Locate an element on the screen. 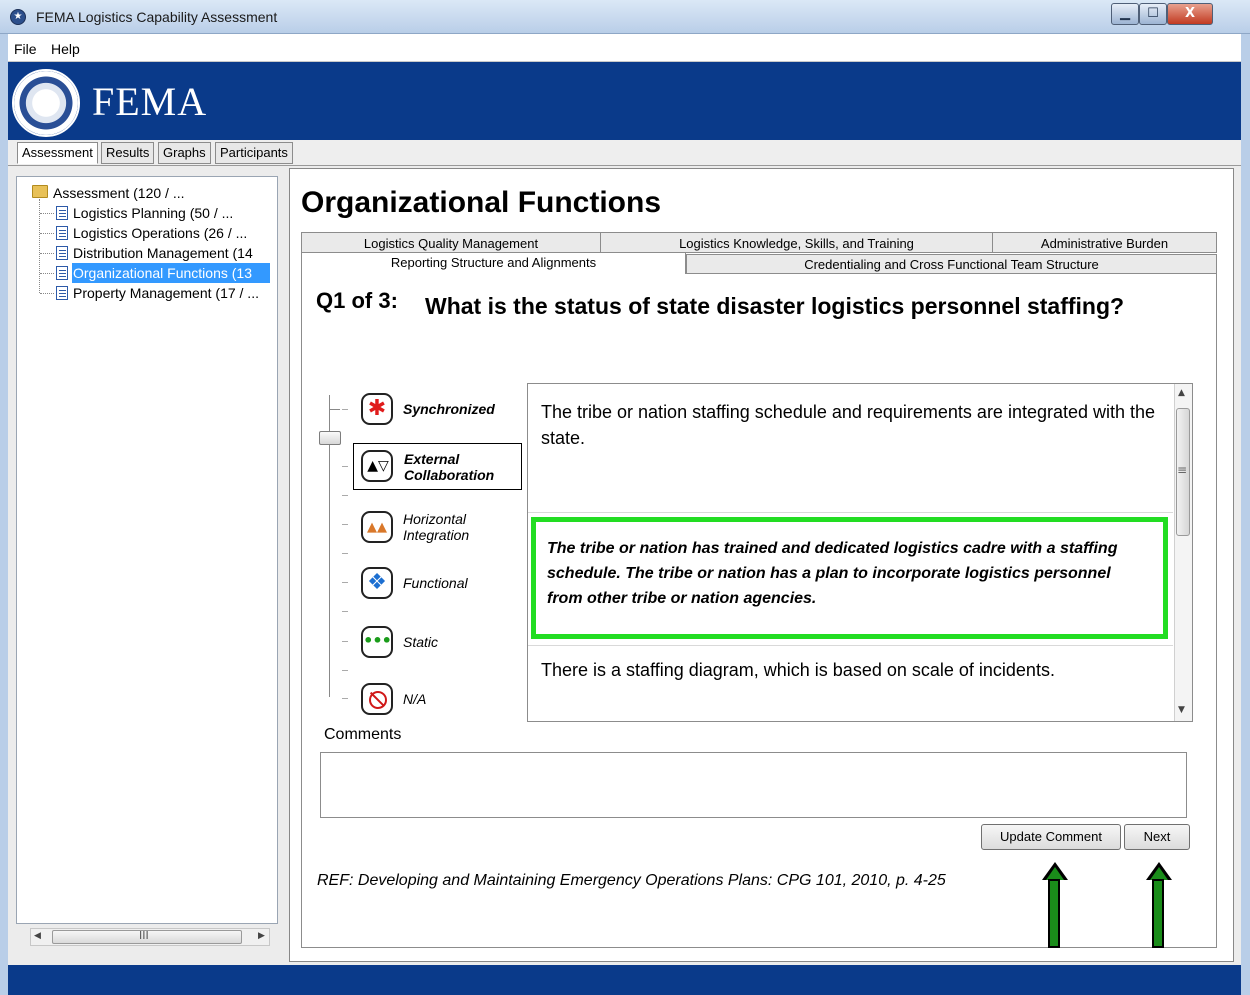 The height and width of the screenshot is (995, 1250). folder-icon is located at coordinates (40, 191).